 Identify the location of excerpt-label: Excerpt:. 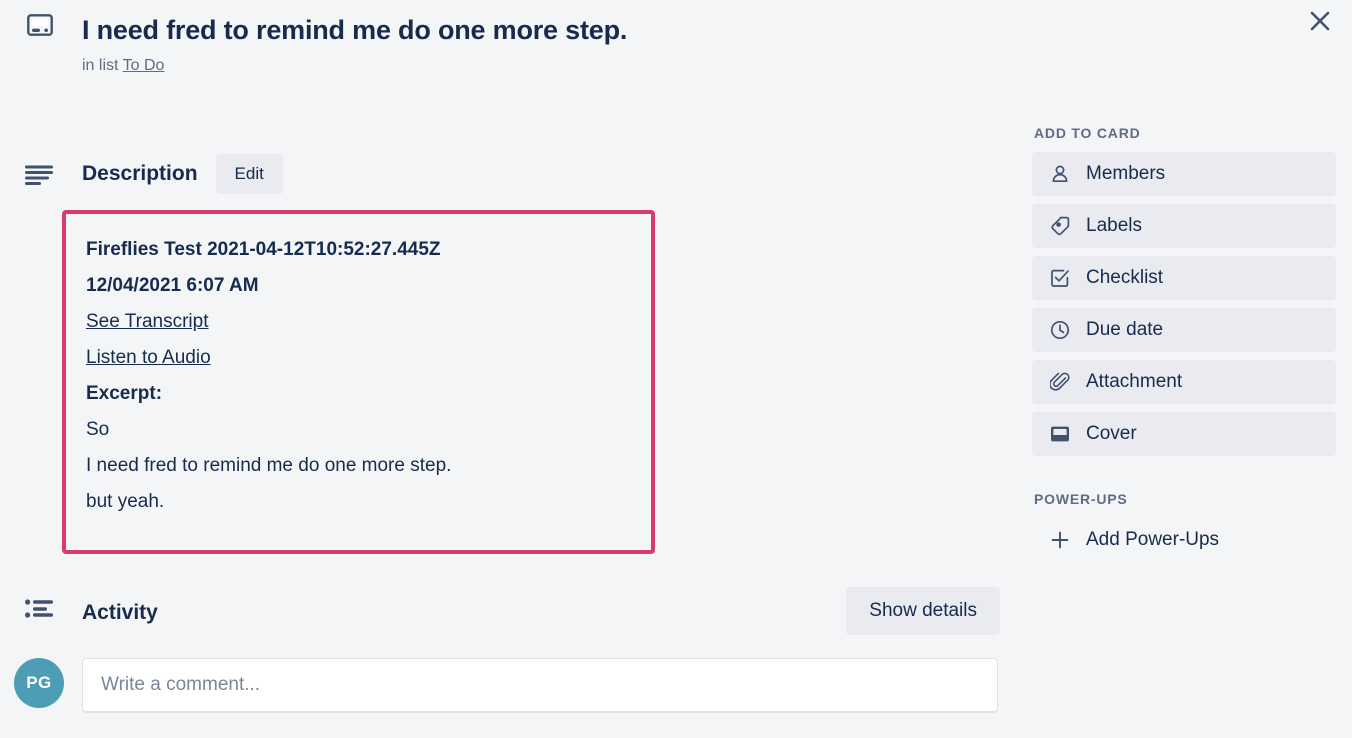
(124, 393).